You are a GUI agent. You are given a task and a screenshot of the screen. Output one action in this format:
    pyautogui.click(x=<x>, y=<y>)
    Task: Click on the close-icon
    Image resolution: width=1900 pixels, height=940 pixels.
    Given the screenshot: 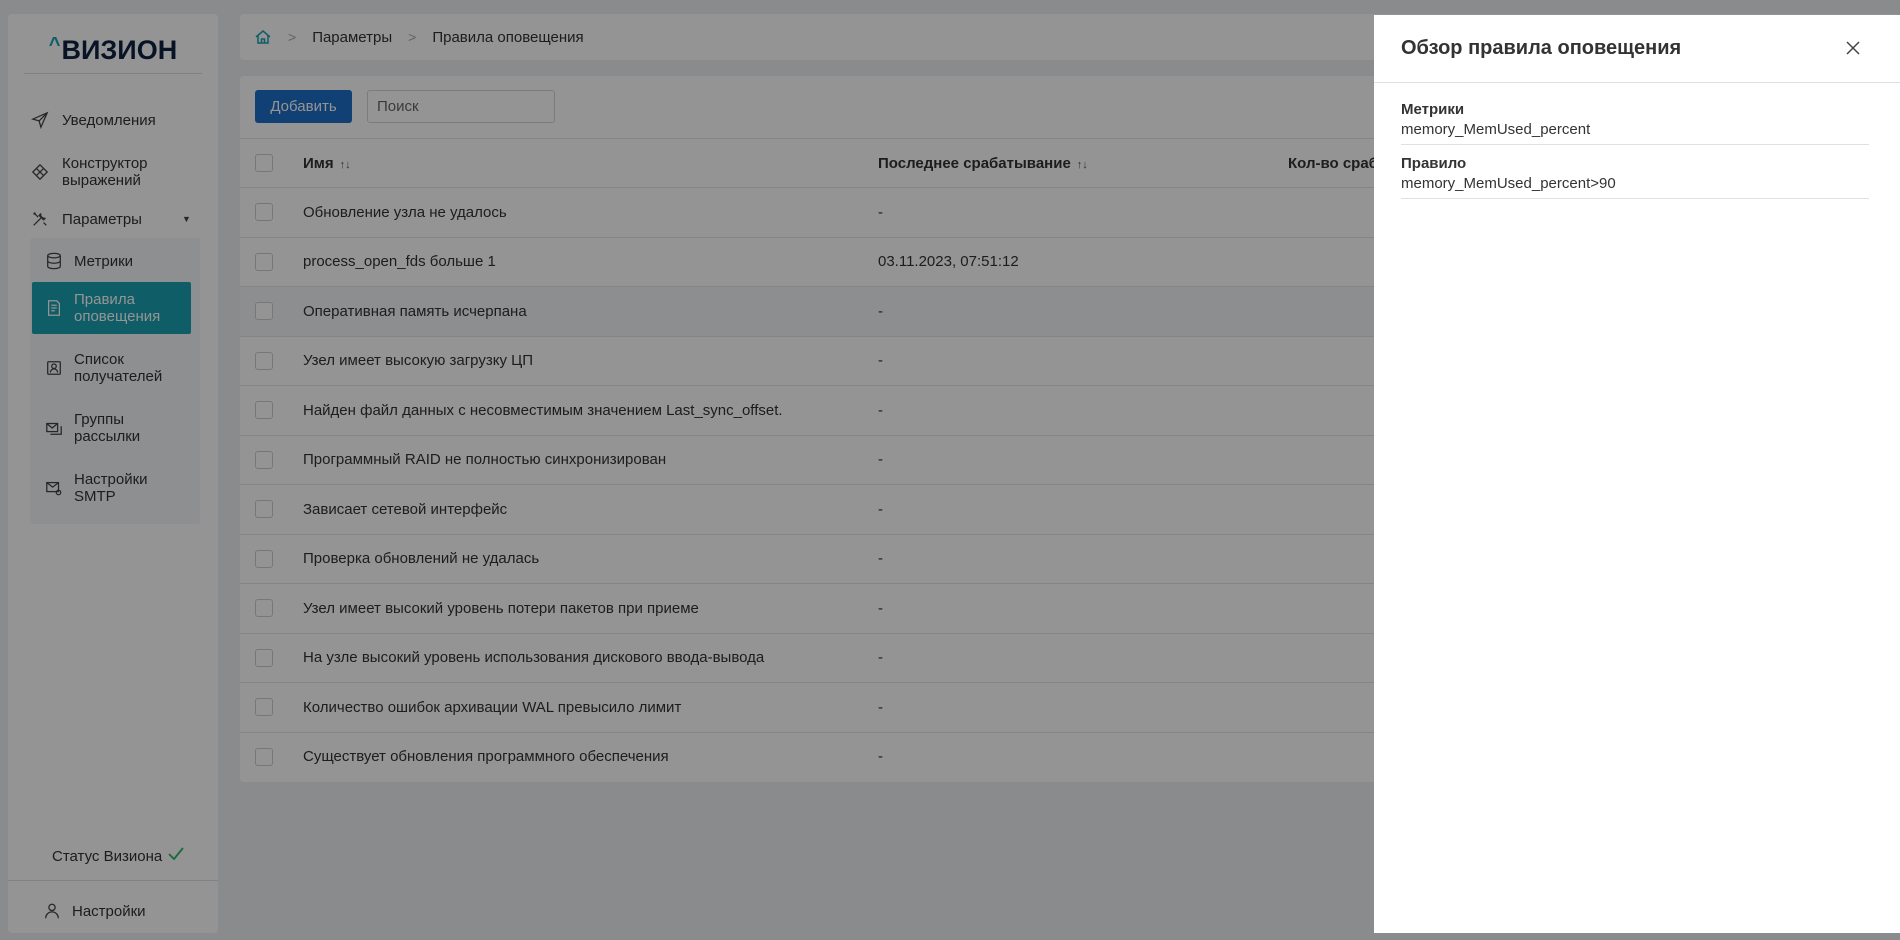 What is the action you would take?
    pyautogui.click(x=1853, y=48)
    